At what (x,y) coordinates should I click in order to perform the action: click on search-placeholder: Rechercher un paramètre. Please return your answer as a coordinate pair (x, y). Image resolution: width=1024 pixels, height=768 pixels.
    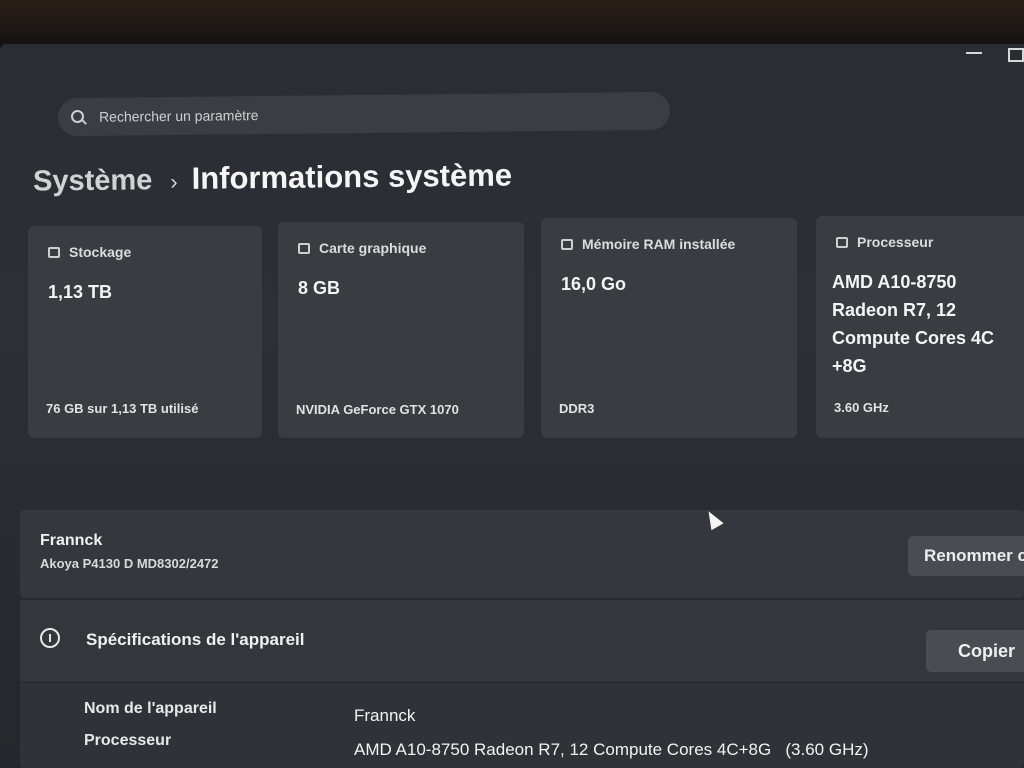
    Looking at the image, I should click on (179, 116).